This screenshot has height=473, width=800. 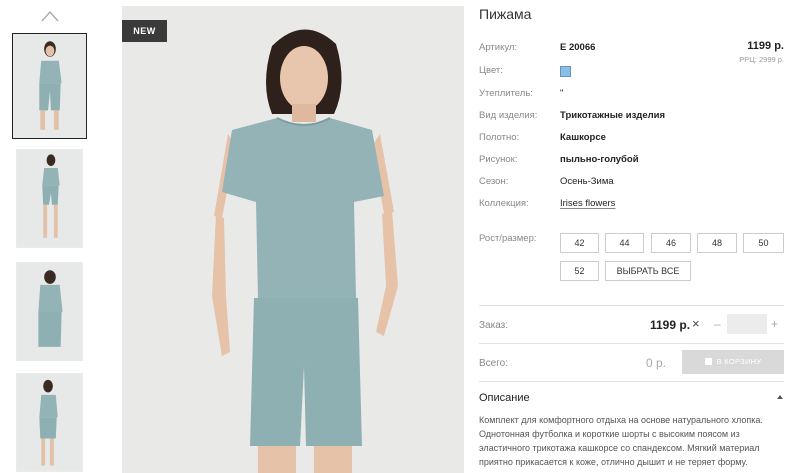 What do you see at coordinates (508, 238) in the screenshot?
I see `size-label: Рост/размер:` at bounding box center [508, 238].